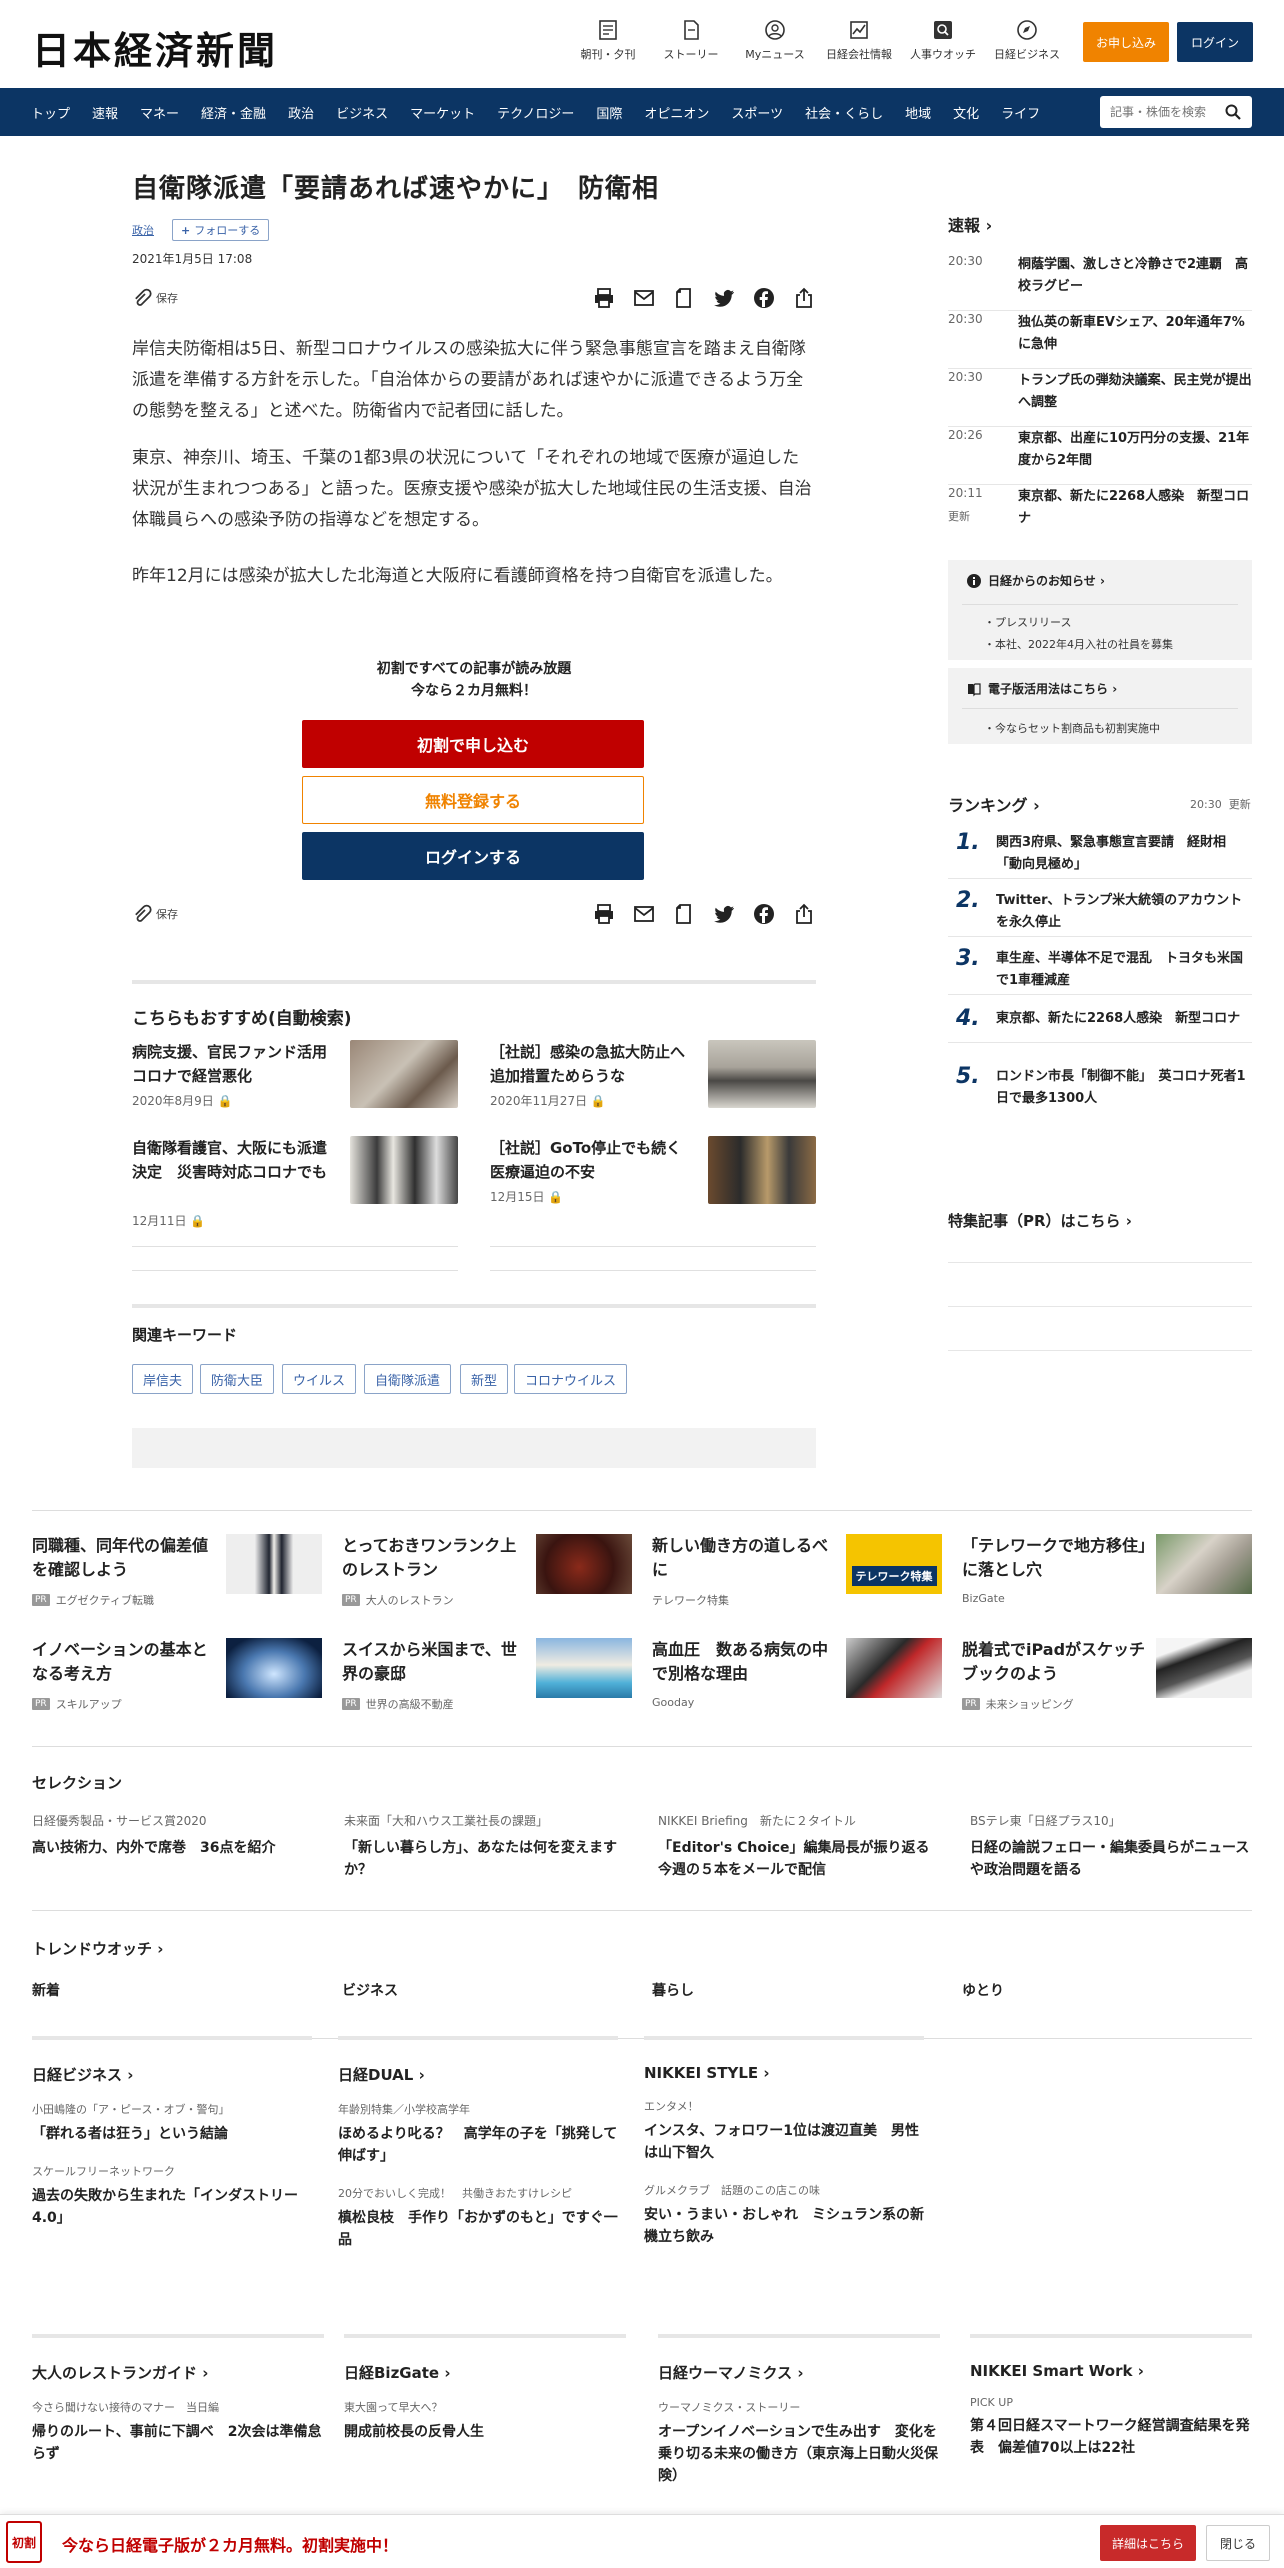 Image resolution: width=1284 pixels, height=2568 pixels. I want to click on sokuho-heading: 速報 ›, so click(970, 224).